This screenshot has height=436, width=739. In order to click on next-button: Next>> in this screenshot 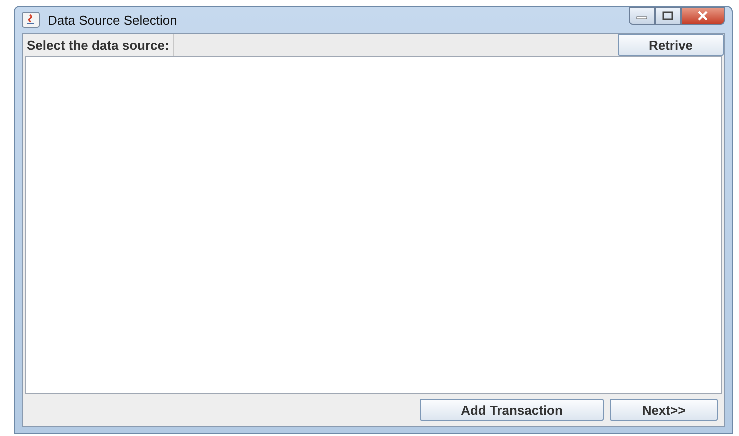, I will do `click(664, 410)`.